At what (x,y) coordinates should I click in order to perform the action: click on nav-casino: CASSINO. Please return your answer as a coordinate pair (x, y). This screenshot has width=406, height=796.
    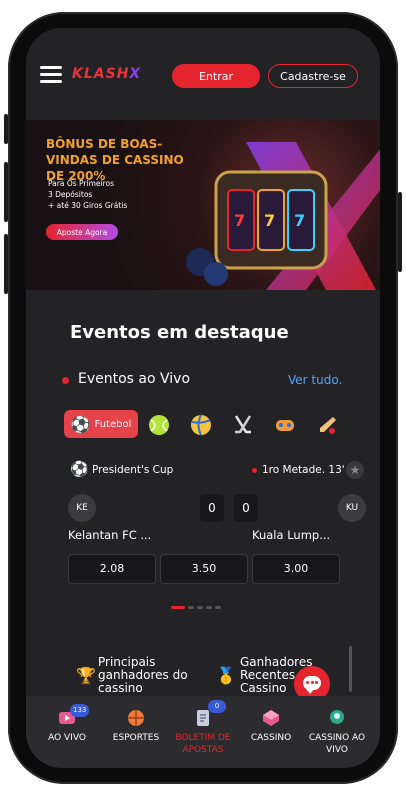
    Looking at the image, I should click on (271, 732).